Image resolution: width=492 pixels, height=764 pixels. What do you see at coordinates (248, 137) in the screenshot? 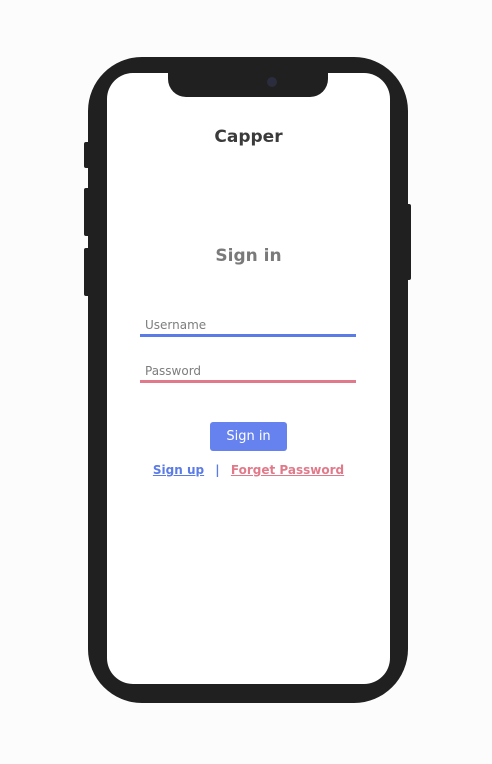
I see `app-title: Capper` at bounding box center [248, 137].